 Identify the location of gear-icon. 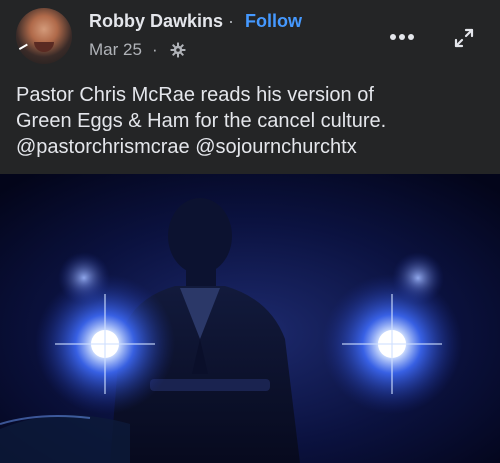
(178, 50).